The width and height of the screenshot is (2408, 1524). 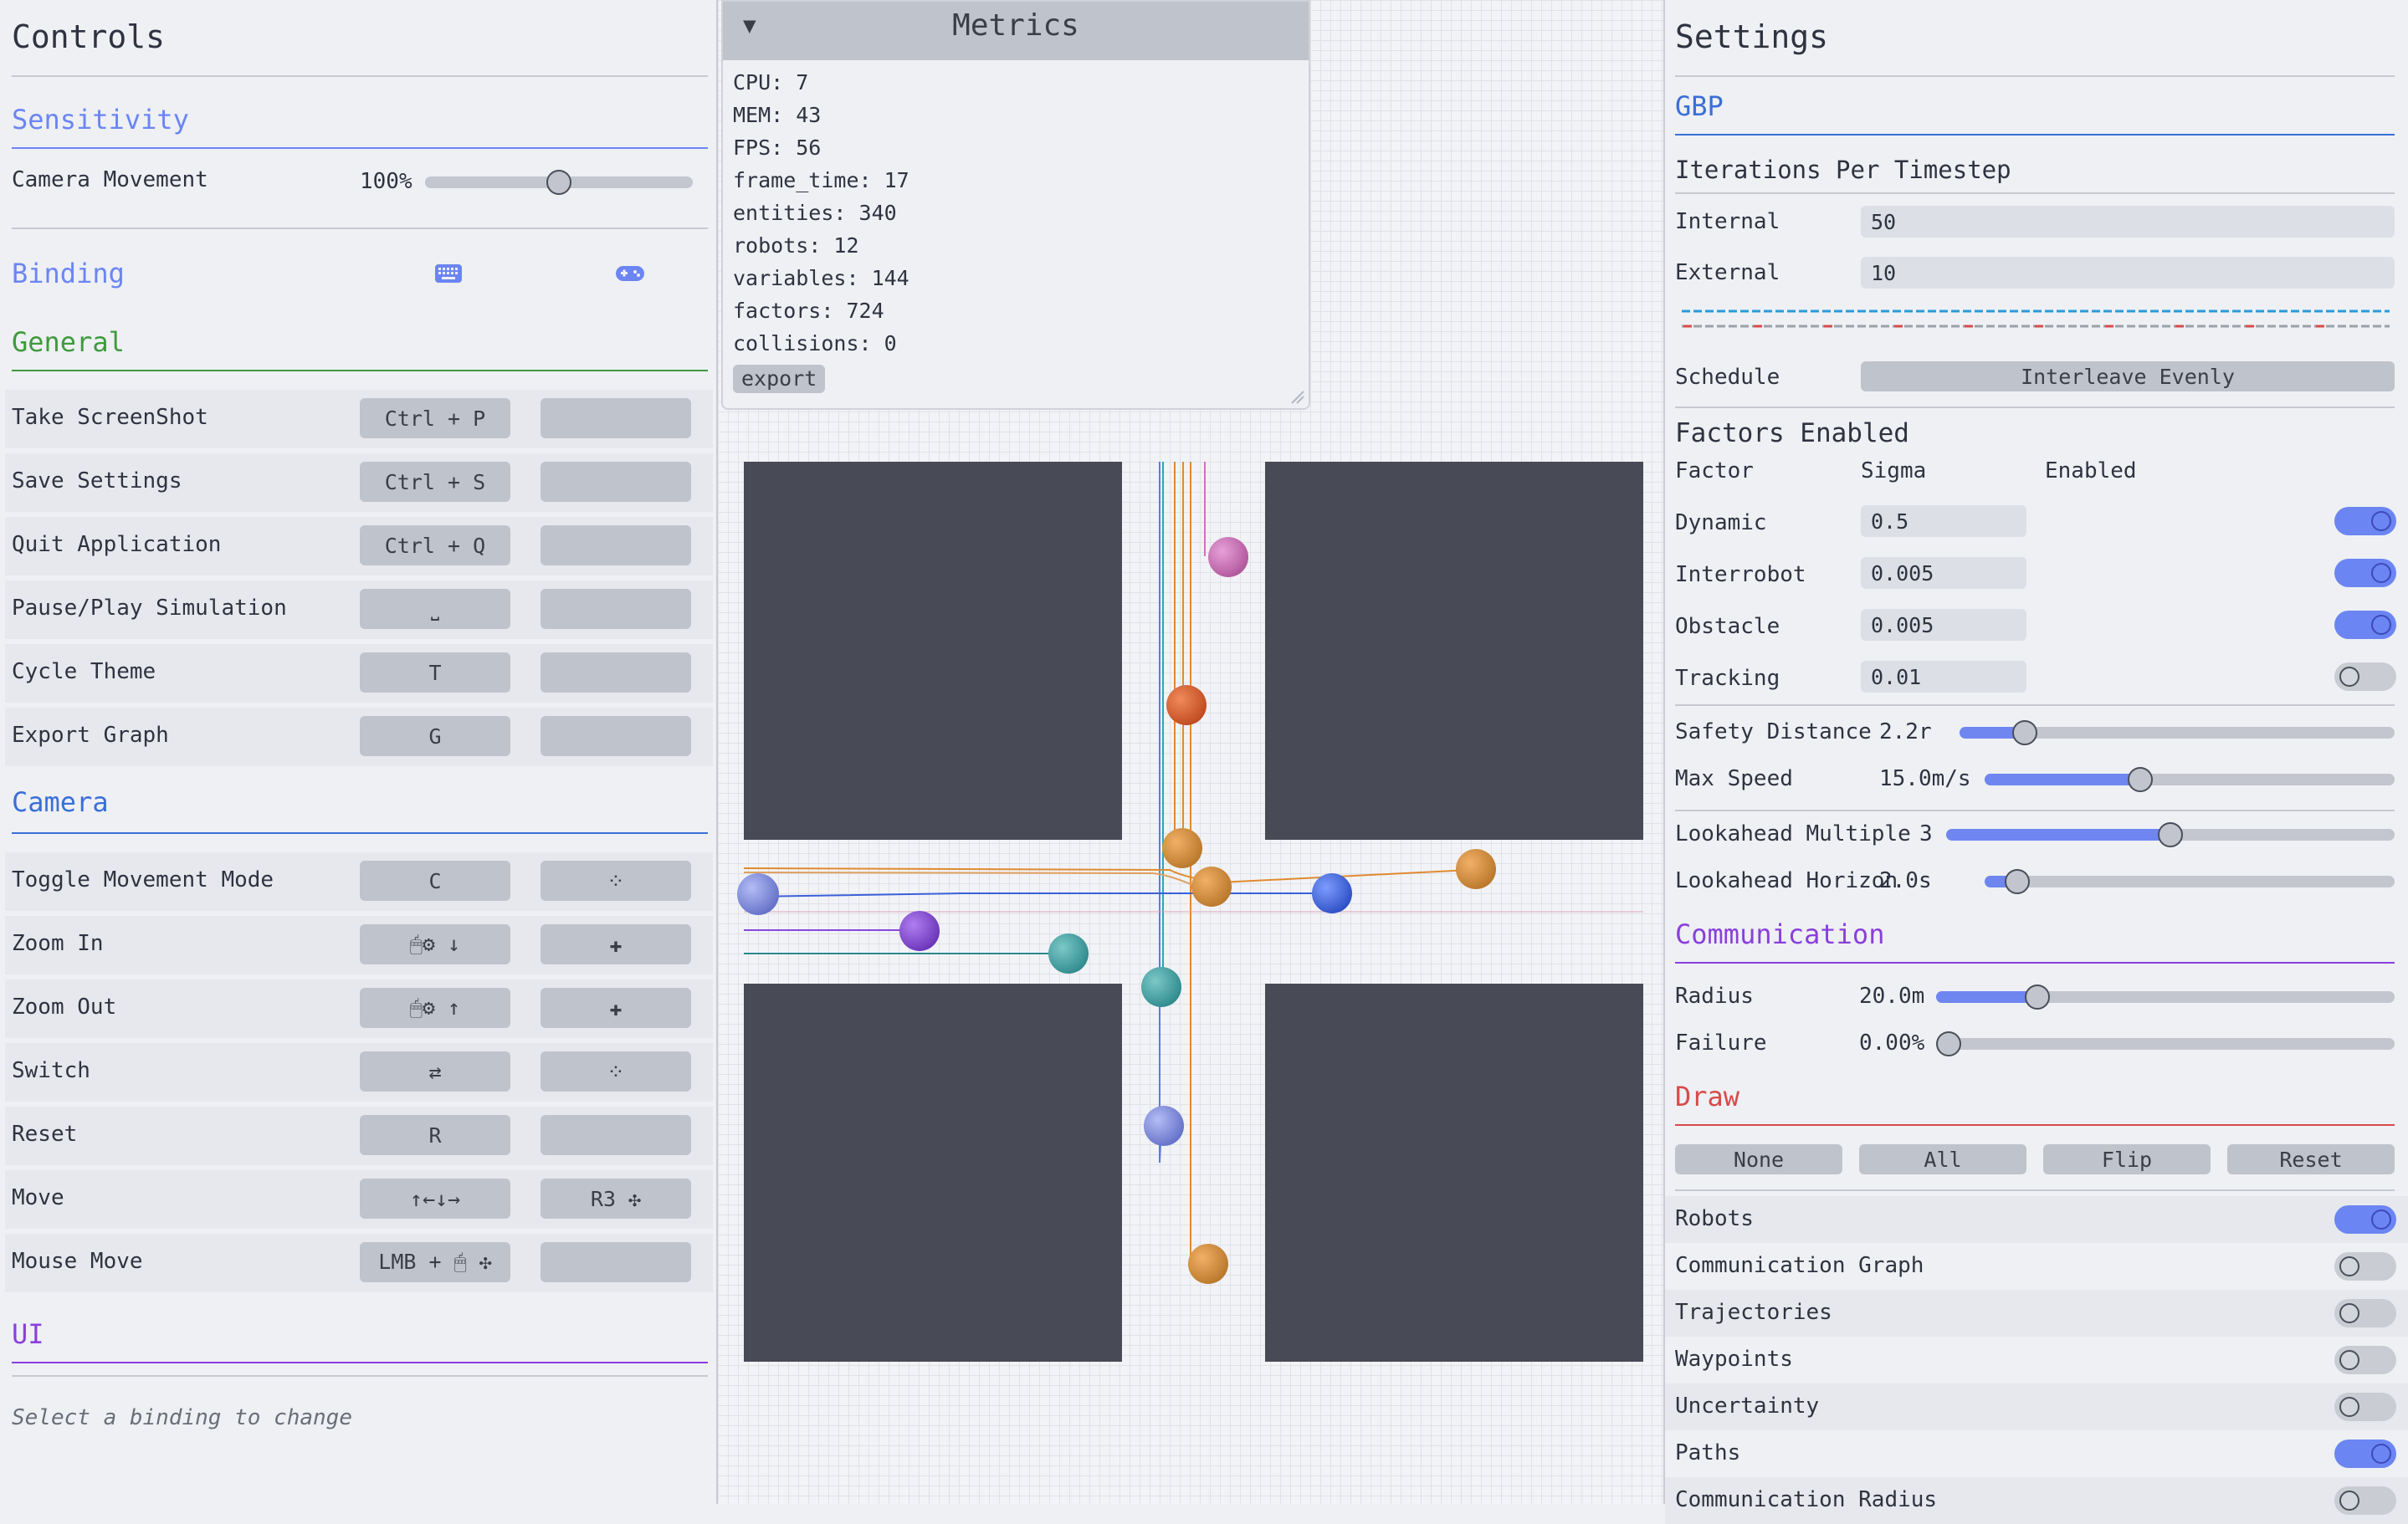 What do you see at coordinates (777, 148) in the screenshot?
I see `metric-line: FPS: 56` at bounding box center [777, 148].